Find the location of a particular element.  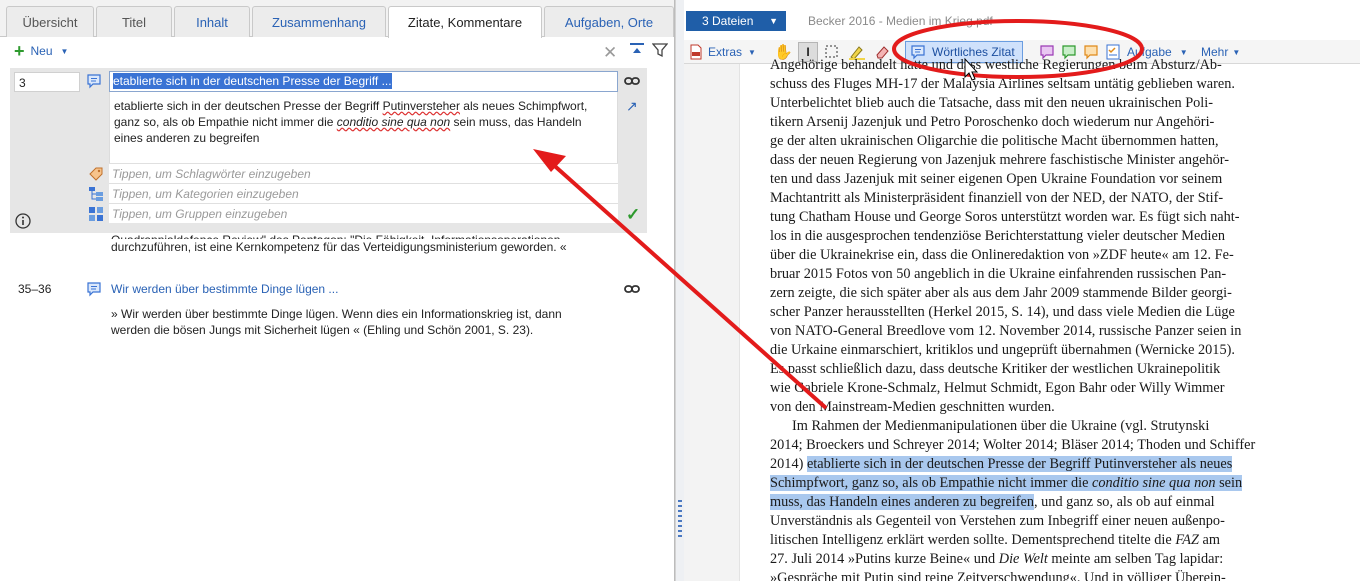

doc-text-plain: , und ganz so, als ob auf einmal is located at coordinates (1124, 502).